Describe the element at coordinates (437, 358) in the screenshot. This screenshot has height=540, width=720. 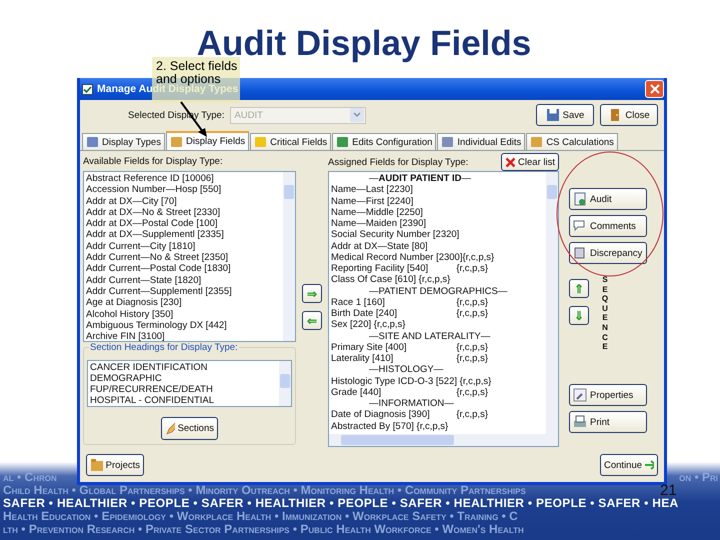
I see `list-item: Laterality [410] {r,c,p,s}` at that location.